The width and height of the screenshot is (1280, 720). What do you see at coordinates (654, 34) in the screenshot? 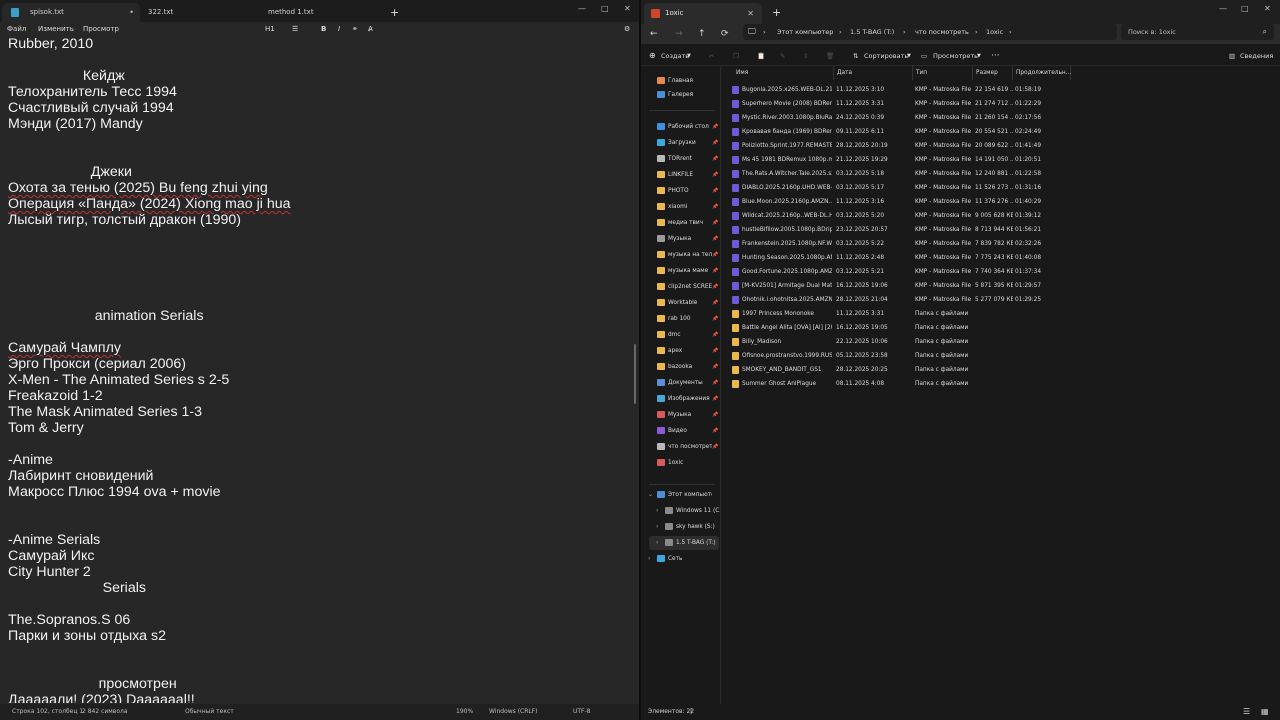
I see `back-arrow-icon: ←` at bounding box center [654, 34].